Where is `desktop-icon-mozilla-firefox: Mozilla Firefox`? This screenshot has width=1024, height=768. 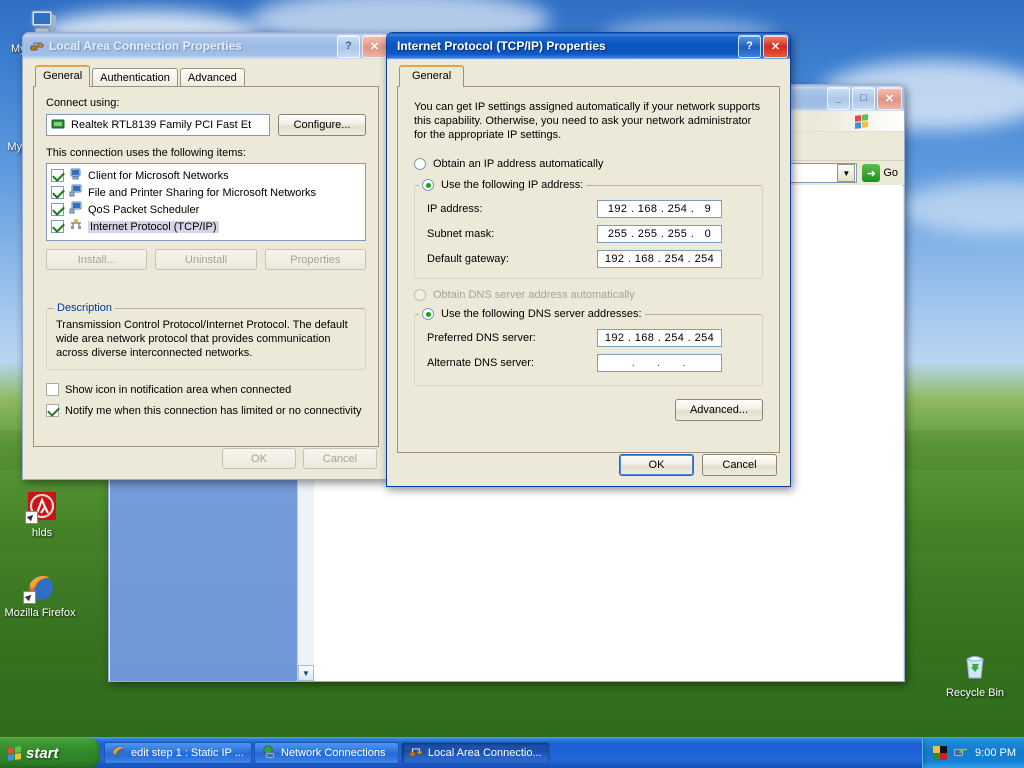
desktop-icon-mozilla-firefox: Mozilla Firefox is located at coordinates (40, 594).